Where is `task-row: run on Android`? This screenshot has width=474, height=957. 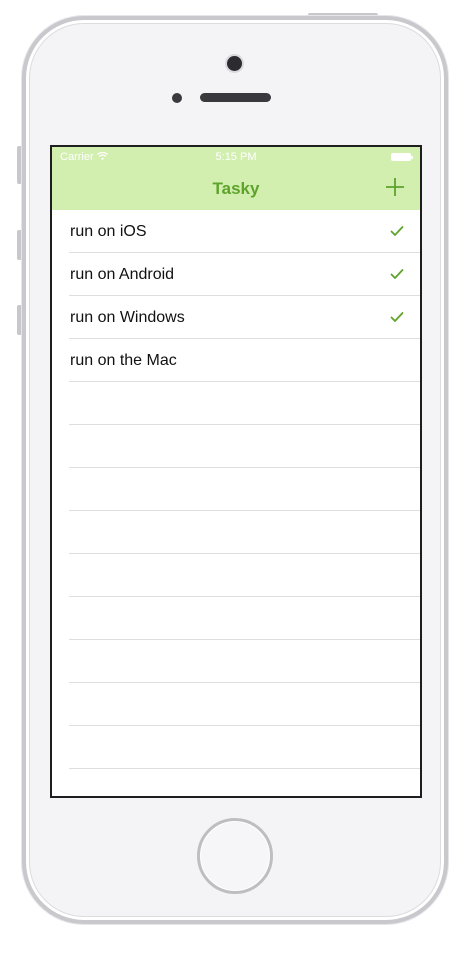
task-row: run on Android is located at coordinates (236, 274).